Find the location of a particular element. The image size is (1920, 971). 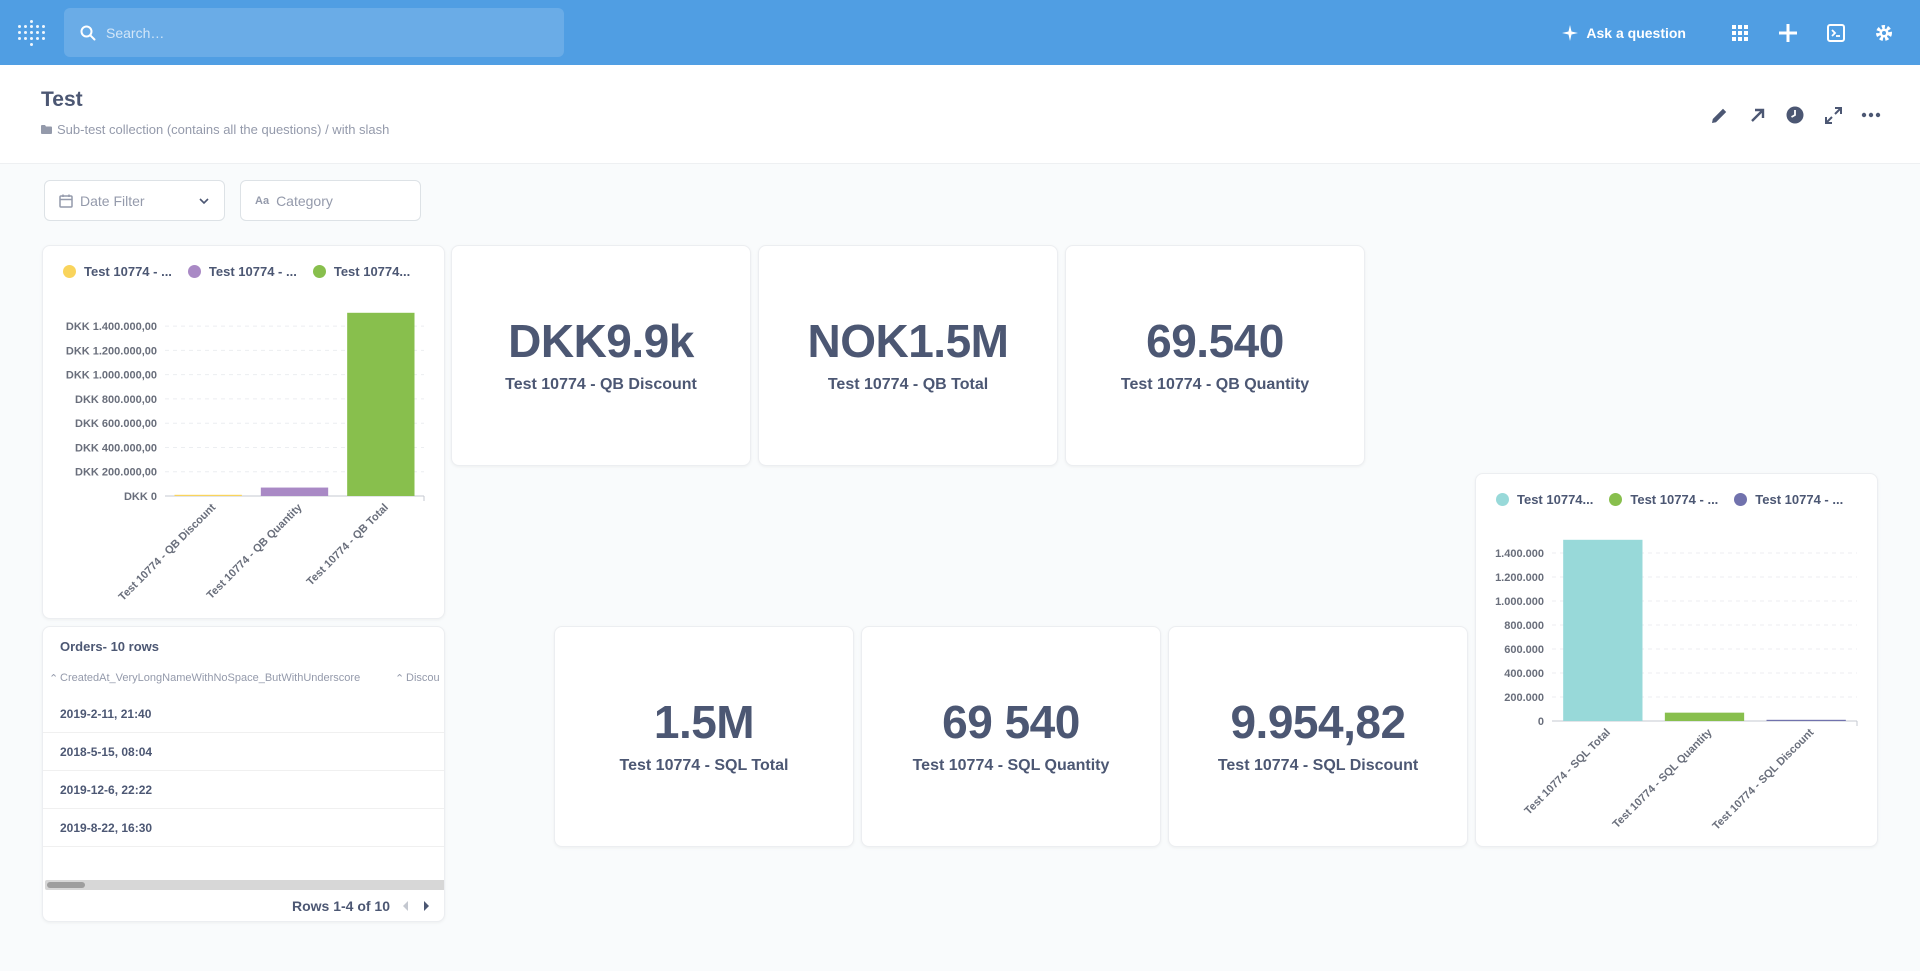

y-tick-label: DKK 1.200.000,00 is located at coordinates (111, 351).